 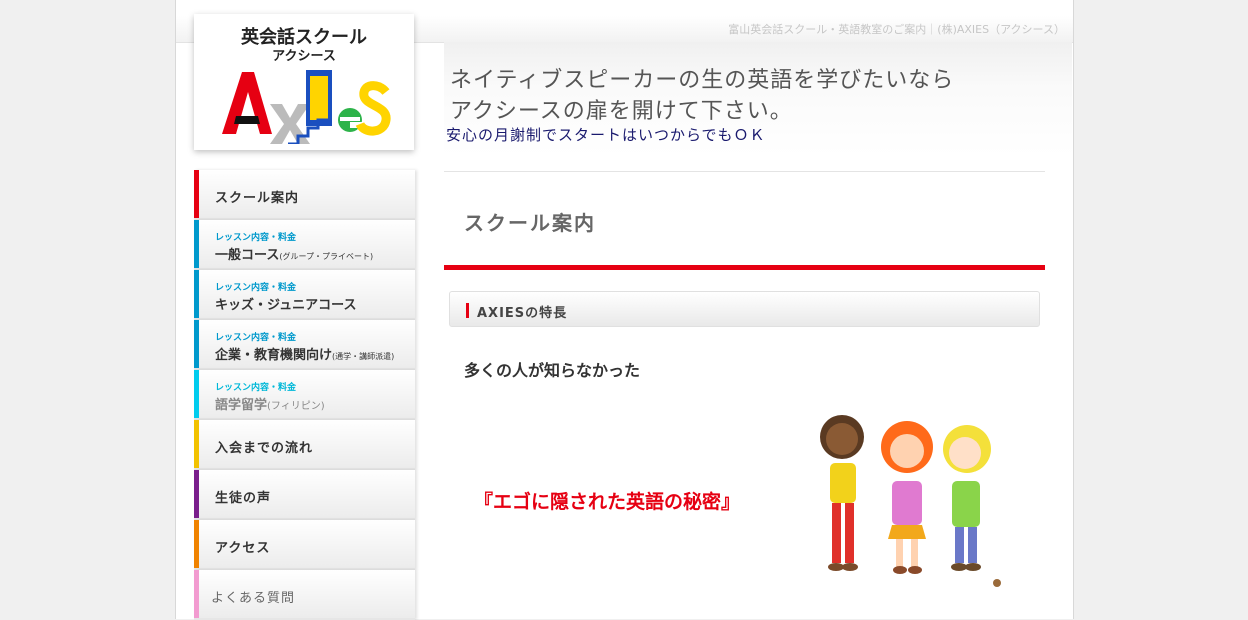 What do you see at coordinates (306, 107) in the screenshot?
I see `axies-logo-mark` at bounding box center [306, 107].